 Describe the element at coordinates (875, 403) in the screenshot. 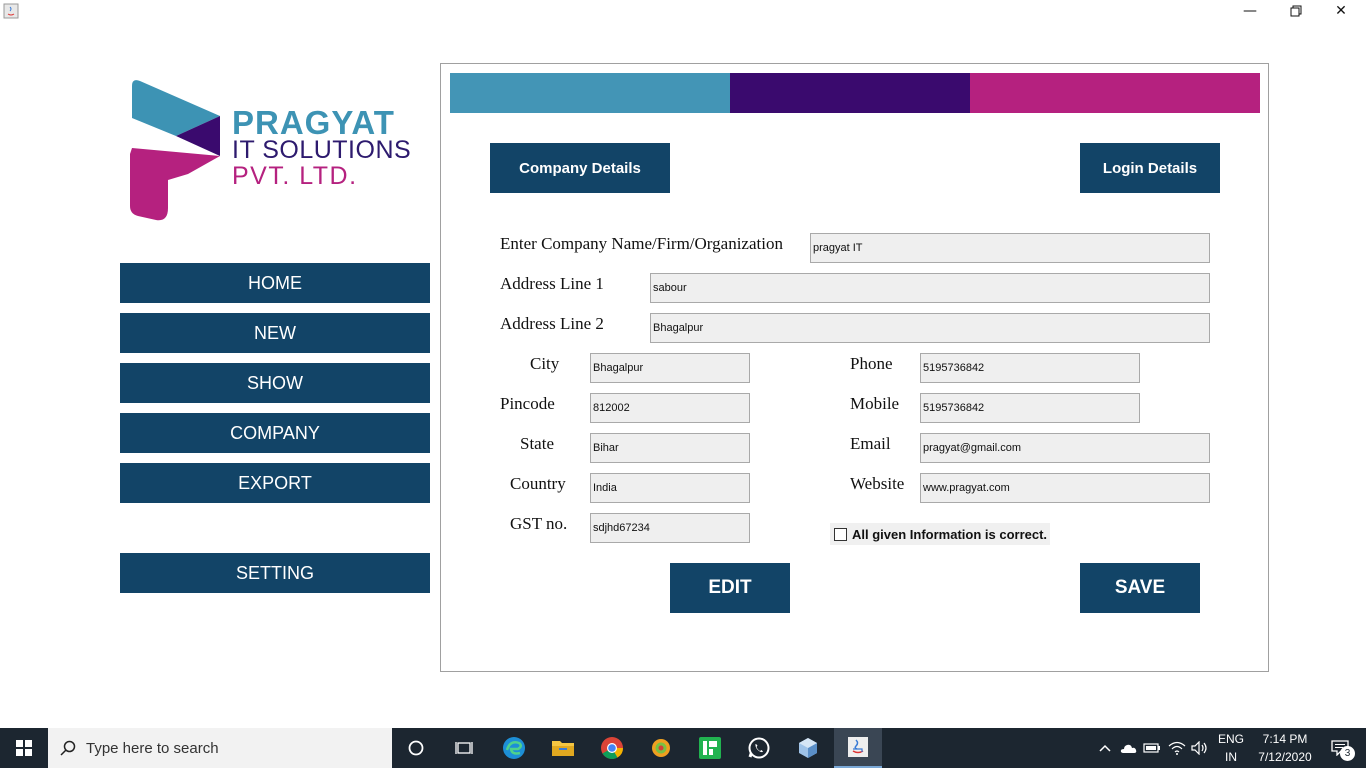

I see `mobile-label: Mobile` at that location.